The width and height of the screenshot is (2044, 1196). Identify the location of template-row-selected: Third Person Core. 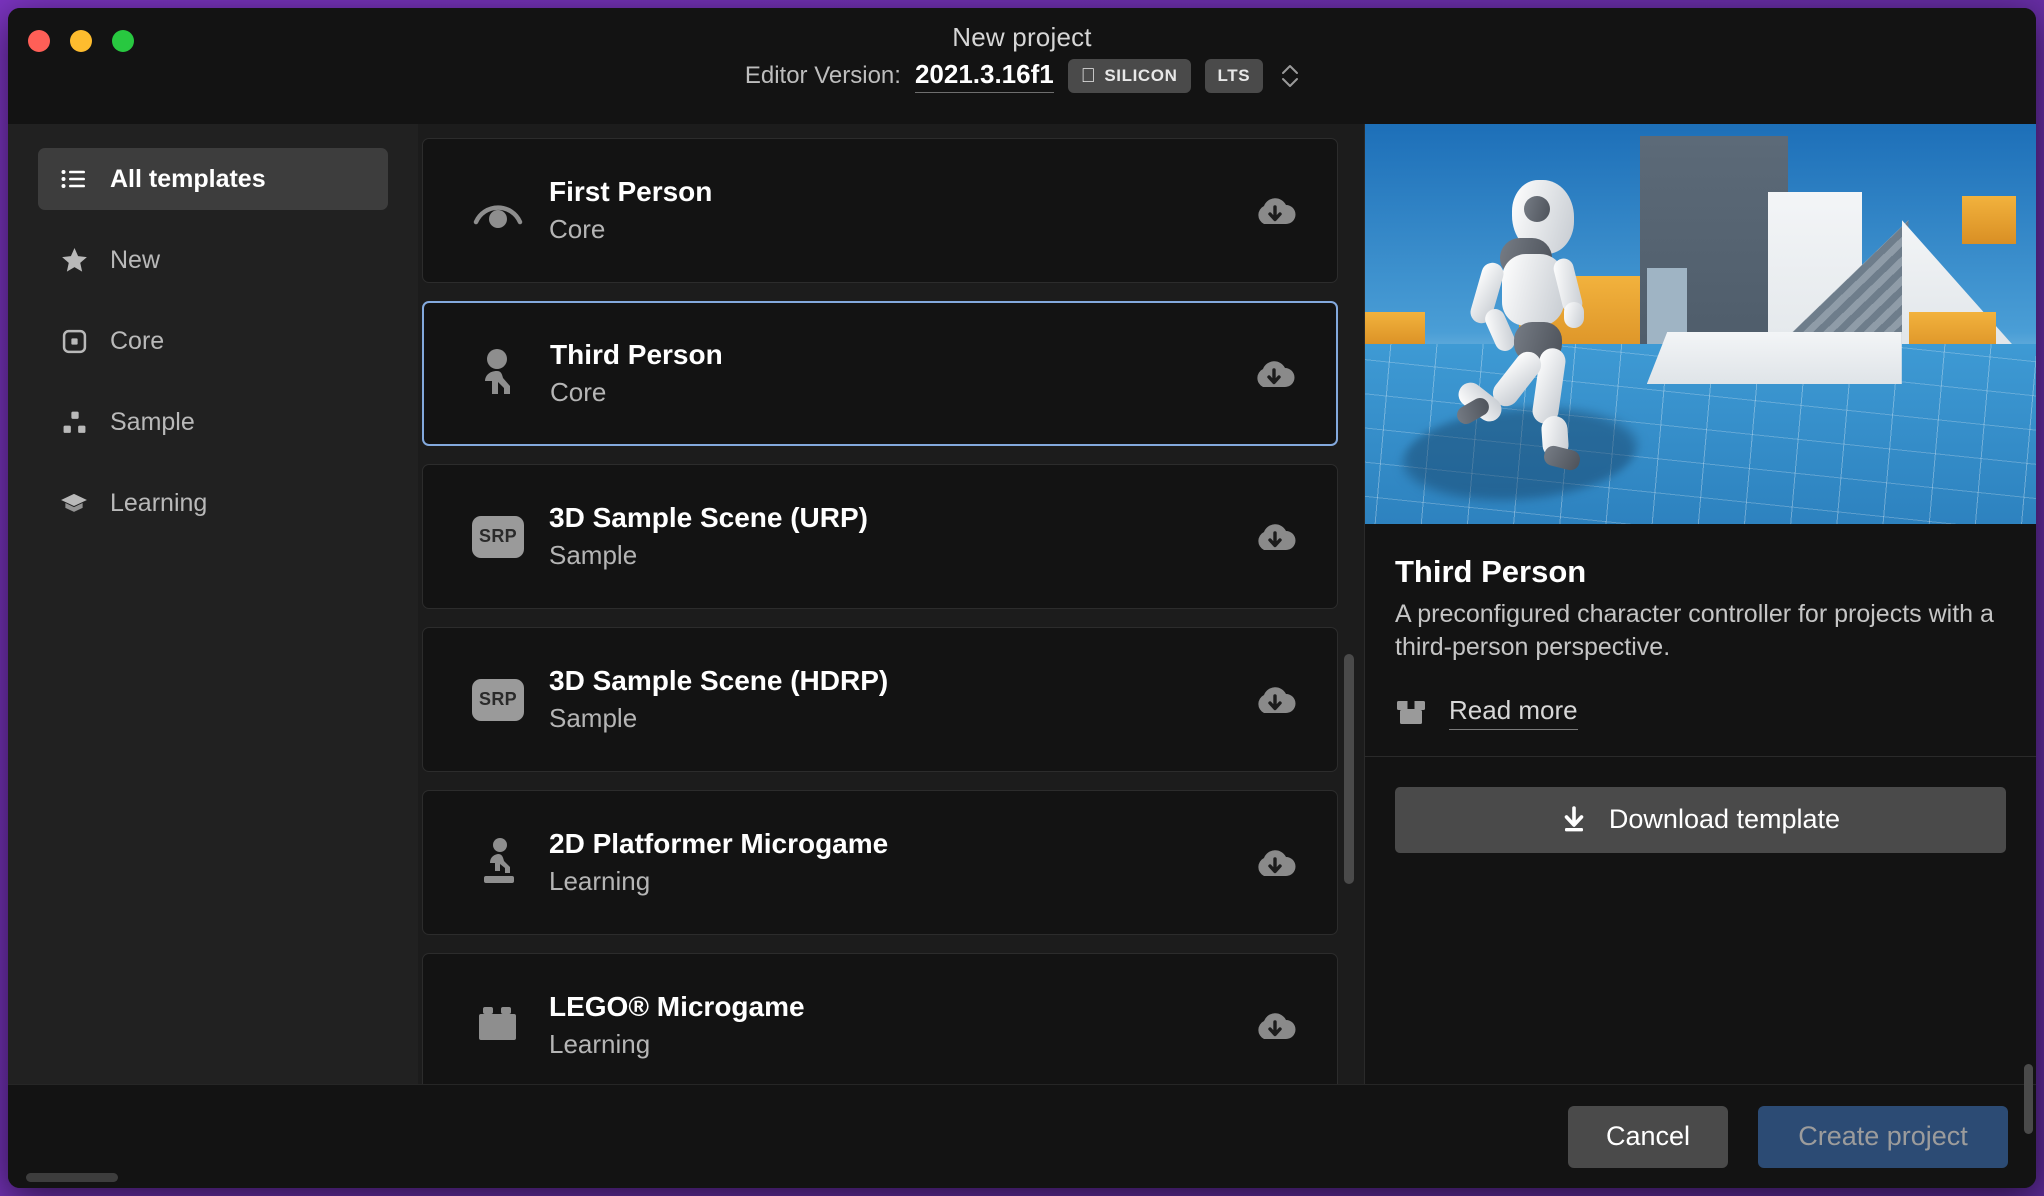
(880, 373).